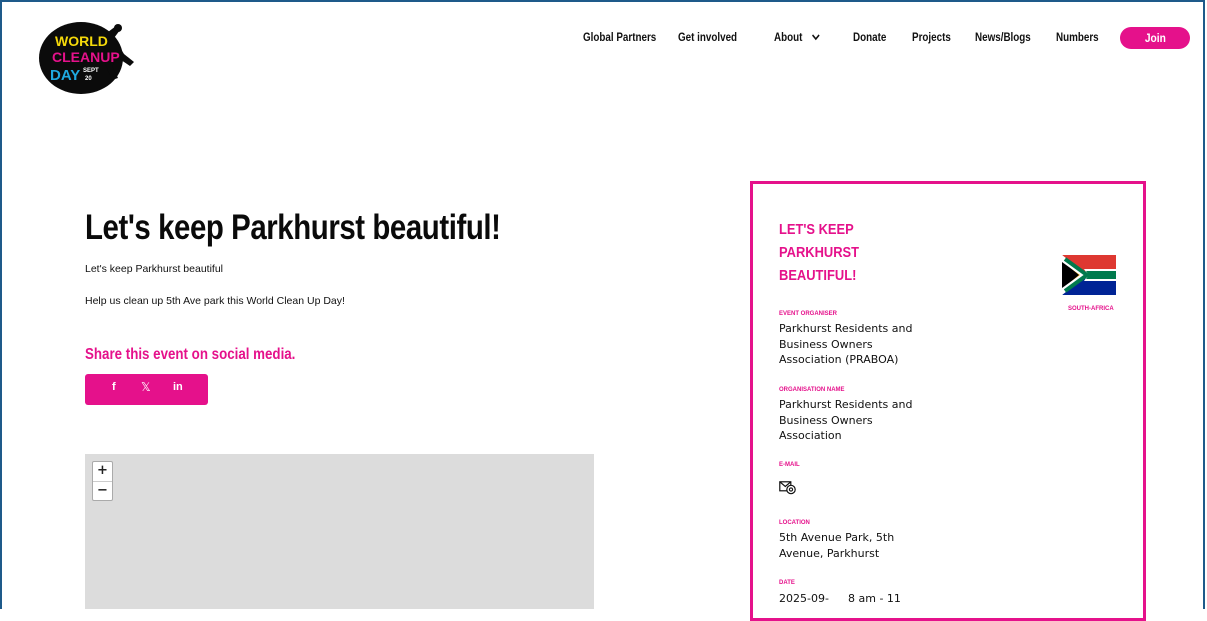  What do you see at coordinates (154, 269) in the screenshot?
I see `event-subtitle: Let's keep Parkhurst beautiful` at bounding box center [154, 269].